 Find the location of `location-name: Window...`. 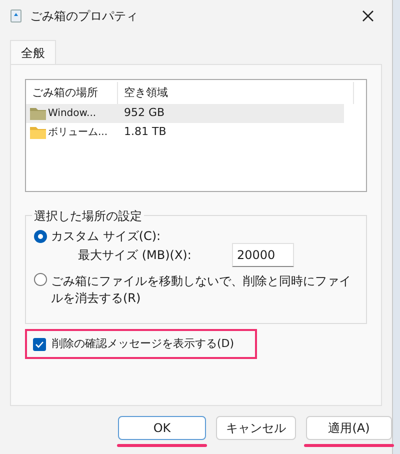

location-name: Window... is located at coordinates (72, 114).